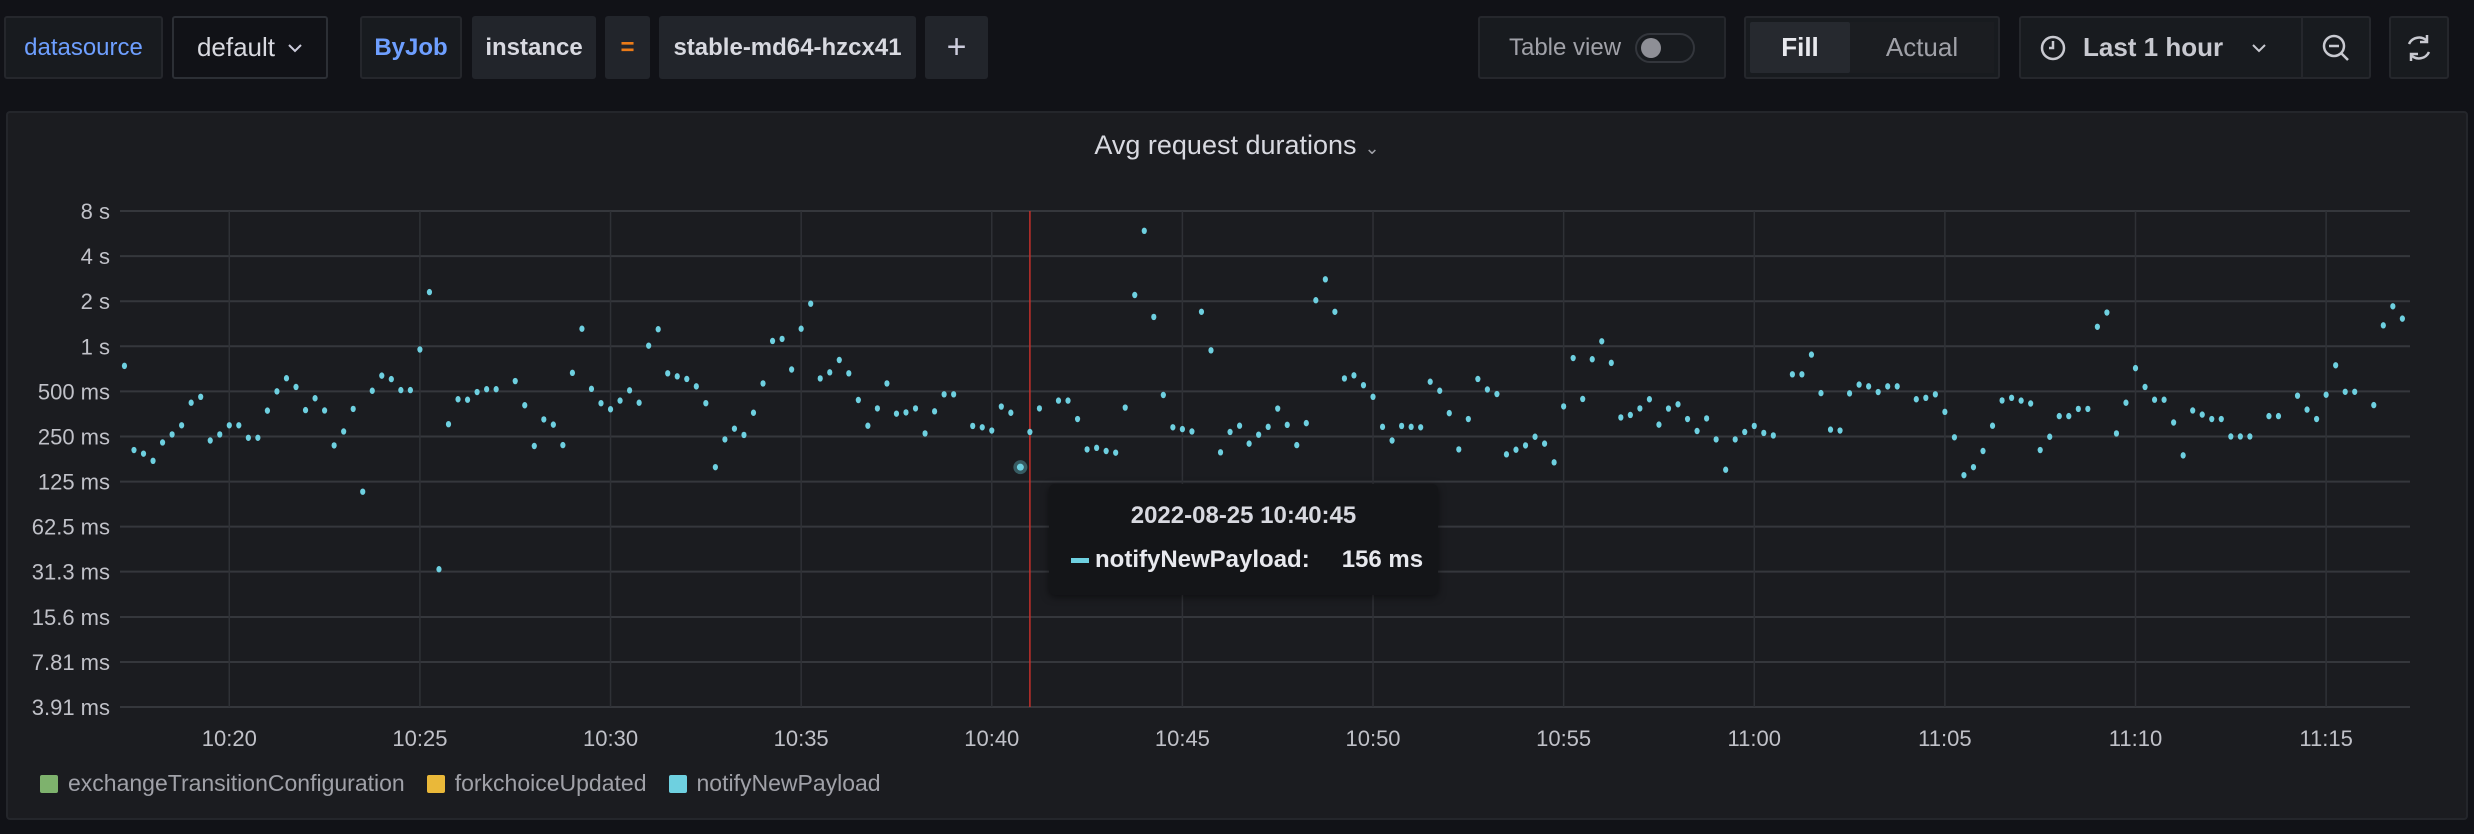 The image size is (2474, 834). Describe the element at coordinates (774, 783) in the screenshot. I see `legend-item: notifyNewPayload` at that location.